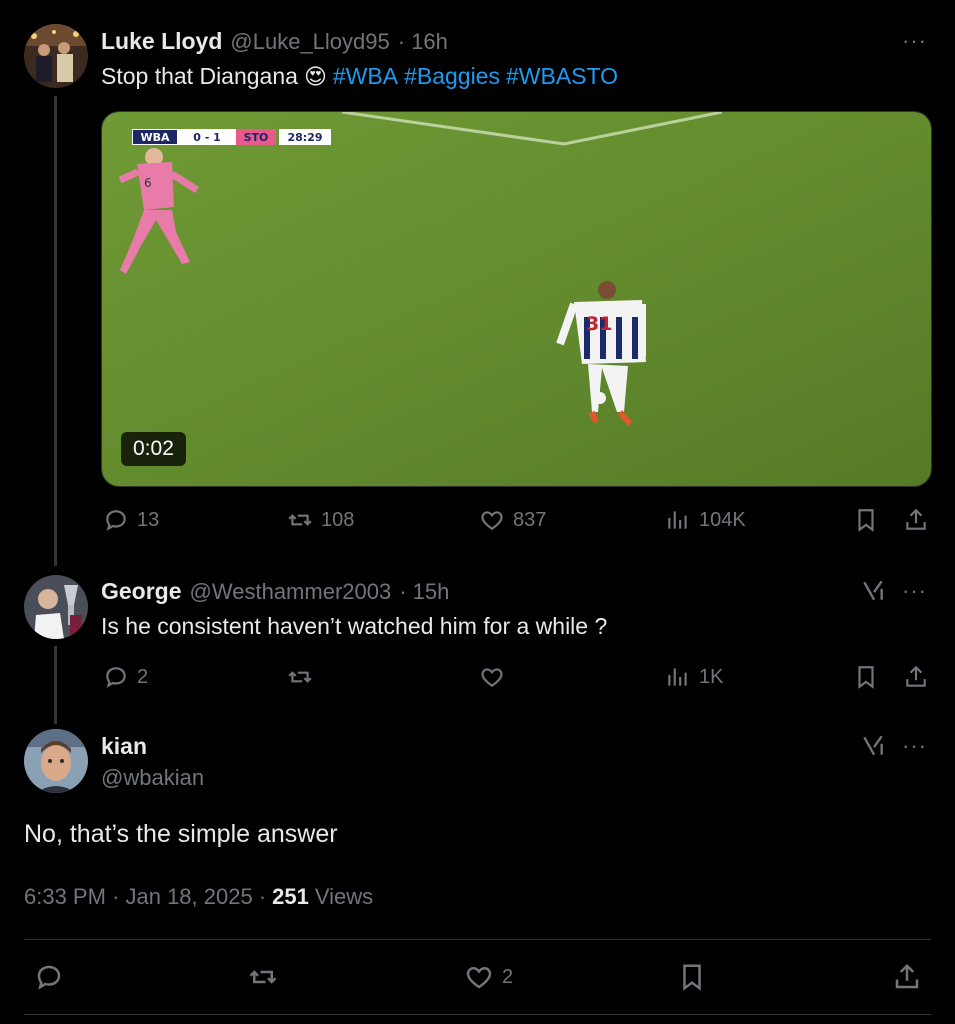 This screenshot has height=1024, width=955. I want to click on tweet1-view-count: 104K, so click(722, 519).